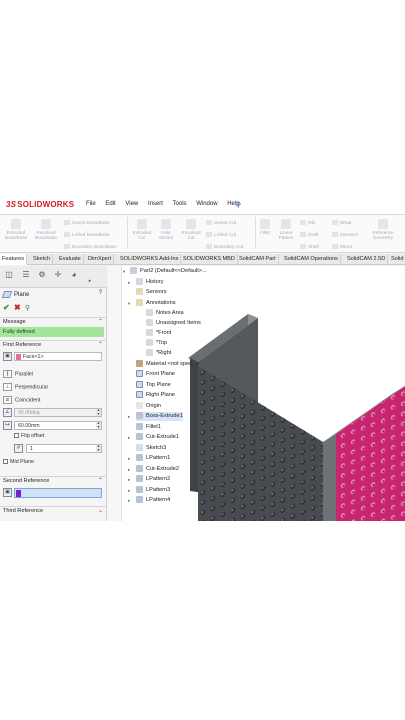  Describe the element at coordinates (7, 412) in the screenshot. I see `angle-icon: ∠` at that location.